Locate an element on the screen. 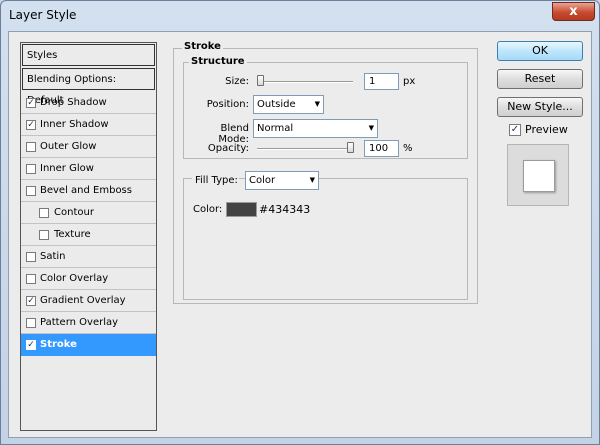  drop-shadow-label: Drop Shadow is located at coordinates (73, 102).